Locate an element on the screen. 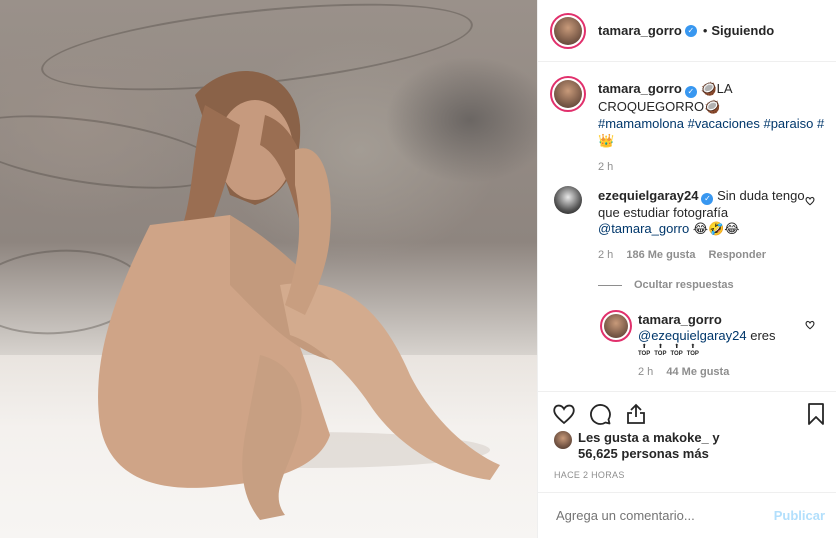 This screenshot has width=836, height=538. comment-meta: 2 h 186 Me gusta Responder is located at coordinates (708, 255).